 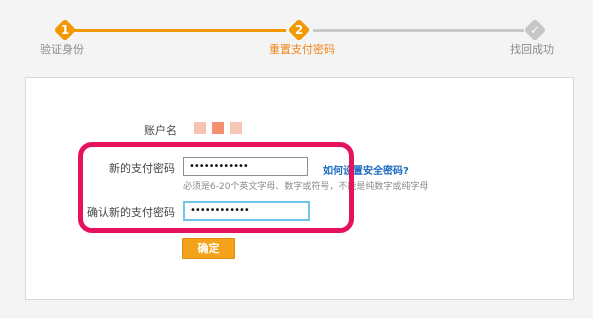 What do you see at coordinates (418, 30) in the screenshot?
I see `progress-track-pending` at bounding box center [418, 30].